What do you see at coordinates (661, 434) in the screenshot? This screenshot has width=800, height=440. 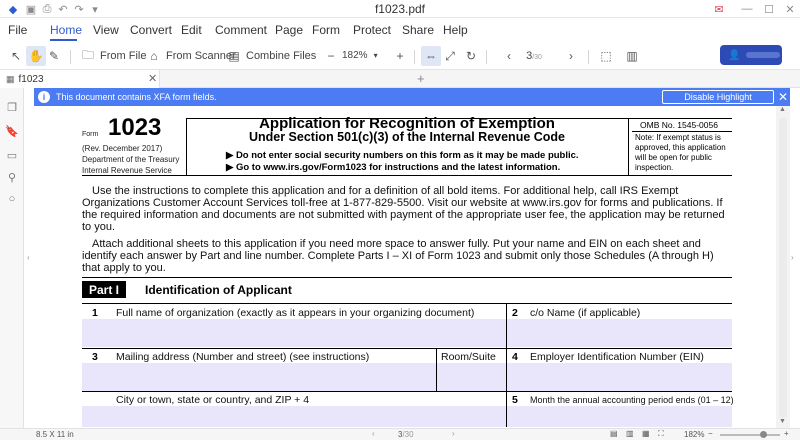 I see `fullscreen-icon: ⛶` at bounding box center [661, 434].